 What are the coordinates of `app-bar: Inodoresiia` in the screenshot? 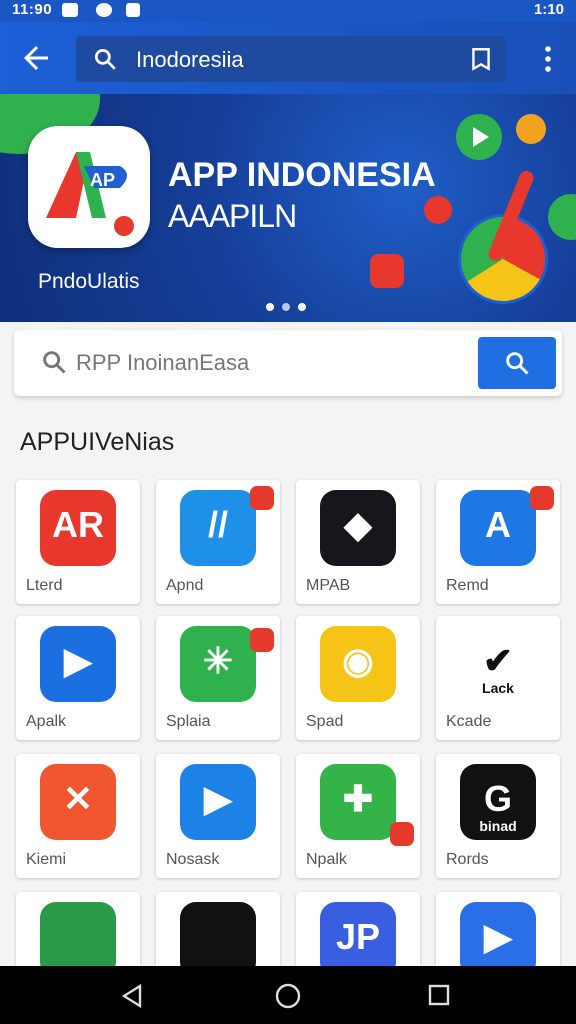 It's located at (288, 58).